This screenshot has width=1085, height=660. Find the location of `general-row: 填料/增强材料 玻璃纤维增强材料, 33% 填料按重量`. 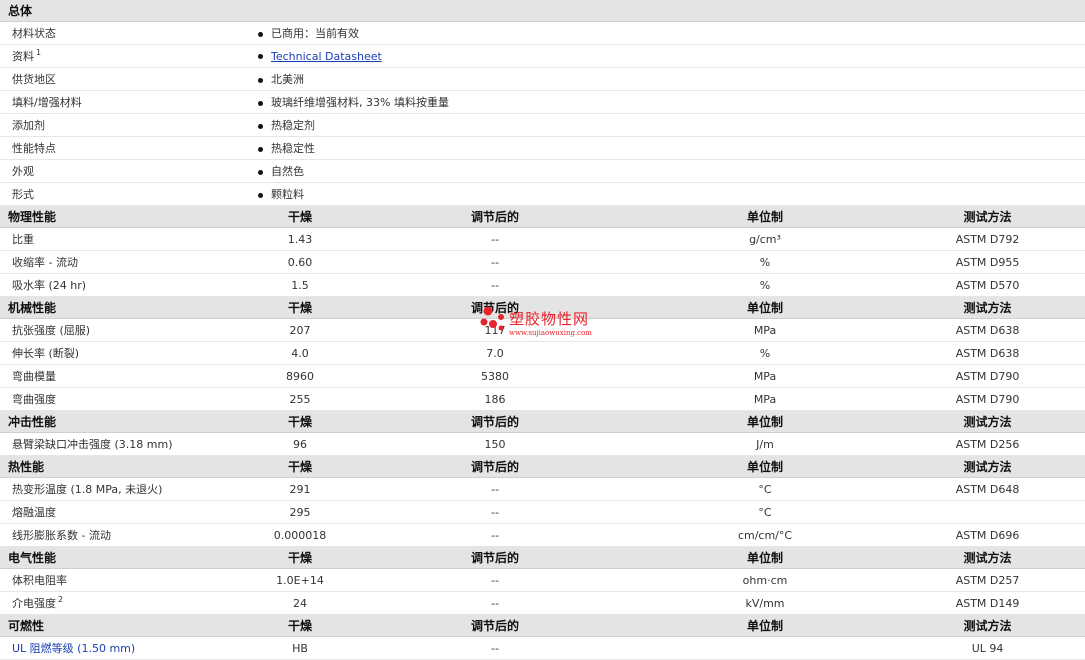

general-row: 填料/增强材料 玻璃纤维增强材料, 33% 填料按重量 is located at coordinates (542, 102).